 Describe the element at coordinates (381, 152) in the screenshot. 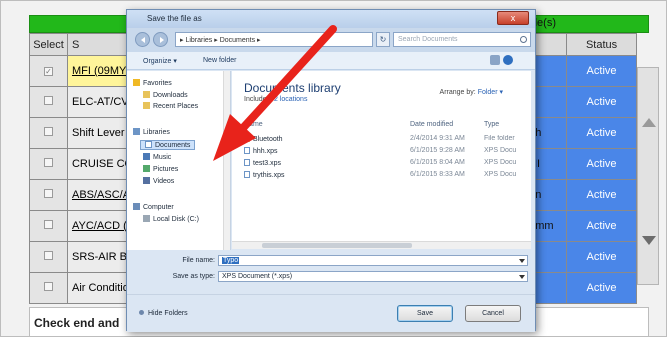

I see `file-row: hhh.xps 6/1/2015 9:28 AM XPS Docu` at that location.